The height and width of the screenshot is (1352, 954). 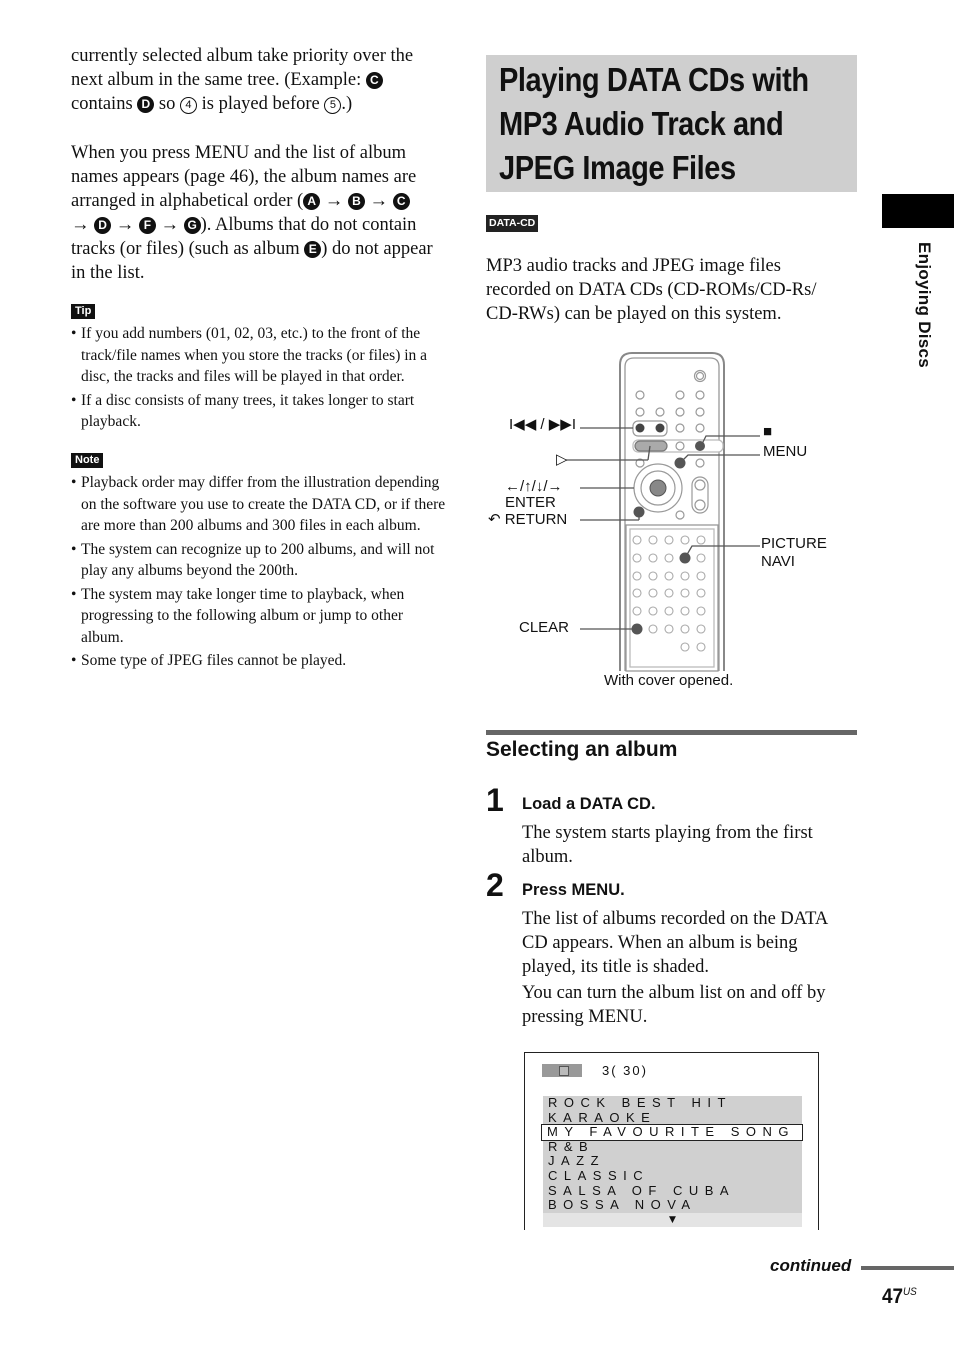 I want to click on tip-section: Tip, so click(x=83, y=310).